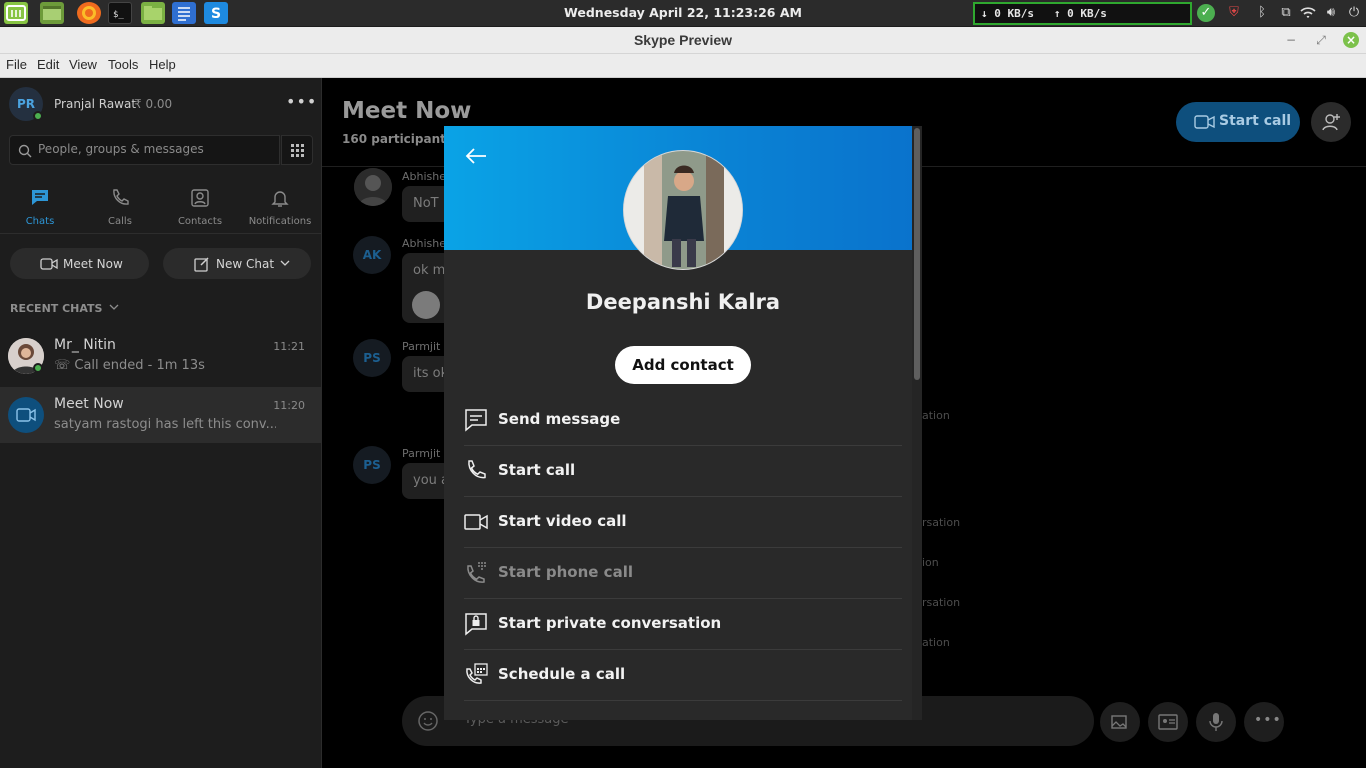 Image resolution: width=1366 pixels, height=768 pixels. Describe the element at coordinates (428, 721) in the screenshot. I see `emoji-icon` at that location.